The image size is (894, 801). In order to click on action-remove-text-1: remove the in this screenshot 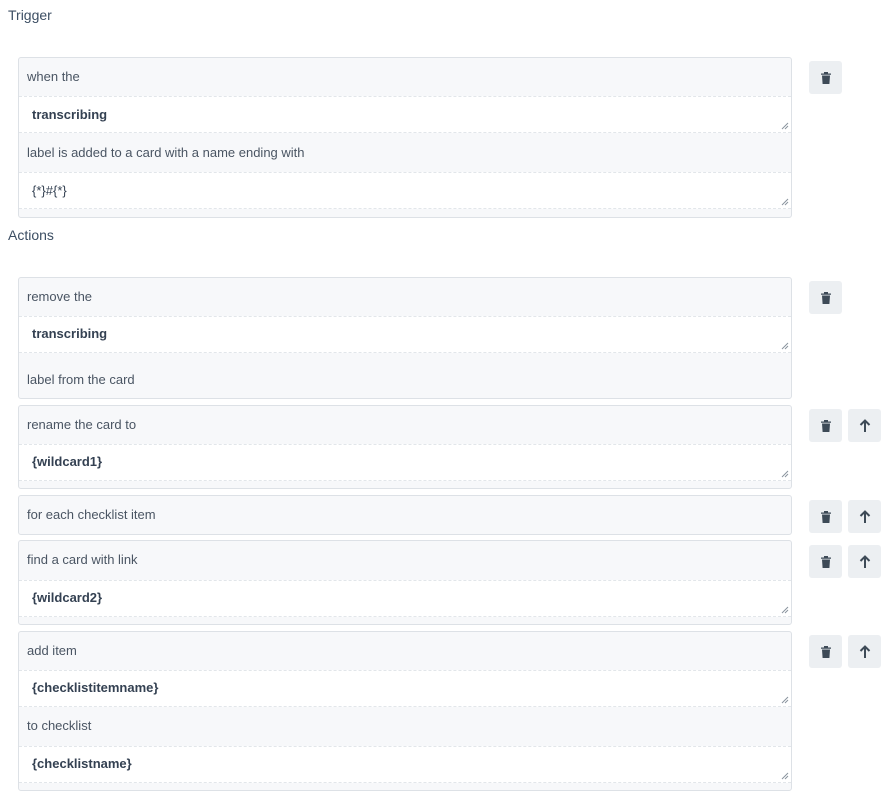, I will do `click(60, 296)`.